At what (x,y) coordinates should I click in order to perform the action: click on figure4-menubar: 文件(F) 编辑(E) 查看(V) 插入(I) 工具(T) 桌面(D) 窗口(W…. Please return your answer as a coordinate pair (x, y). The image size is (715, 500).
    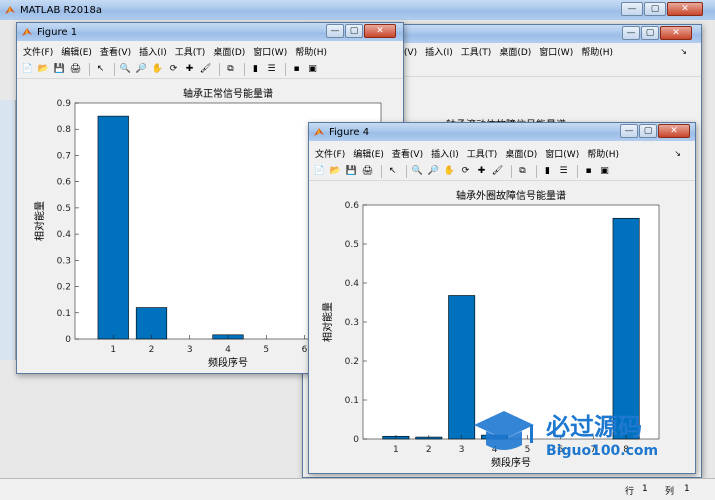
    Looking at the image, I should click on (502, 153).